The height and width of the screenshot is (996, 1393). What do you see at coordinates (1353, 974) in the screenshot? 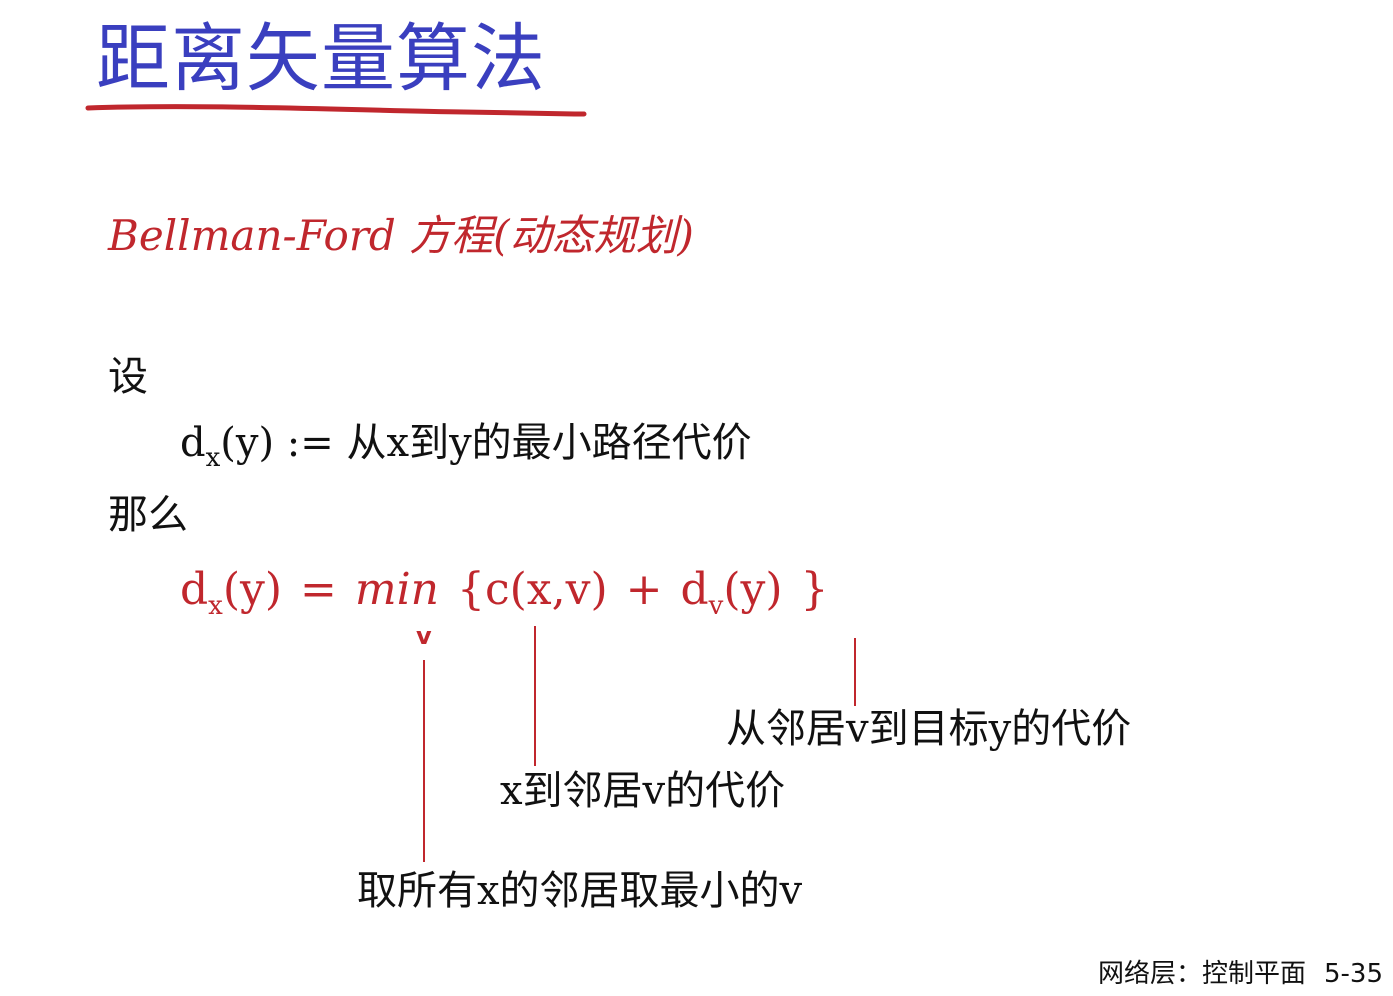
I see `page-number: 5-35` at bounding box center [1353, 974].